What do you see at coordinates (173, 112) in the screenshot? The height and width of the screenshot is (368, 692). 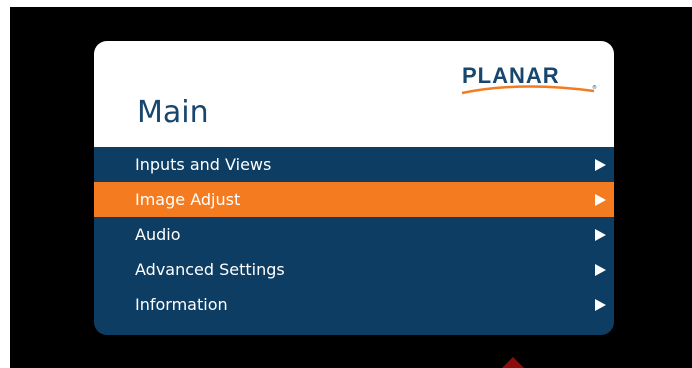 I see `menu-title: Main` at bounding box center [173, 112].